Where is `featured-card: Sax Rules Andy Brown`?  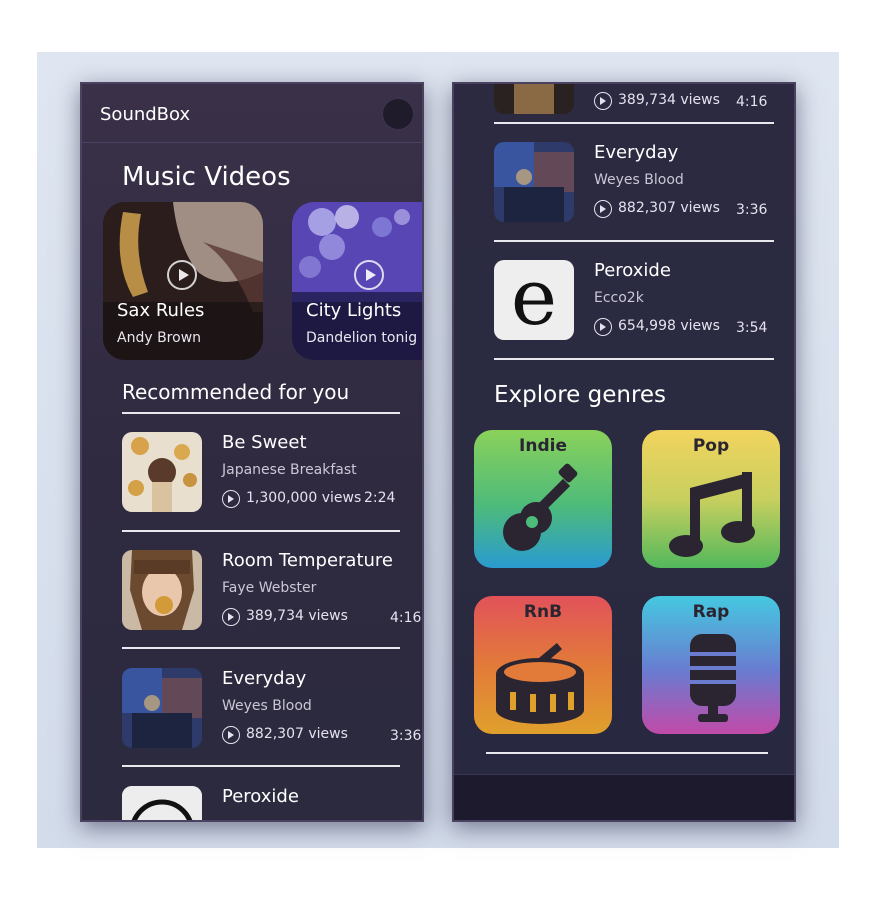
featured-card: Sax Rules Andy Brown is located at coordinates (183, 281).